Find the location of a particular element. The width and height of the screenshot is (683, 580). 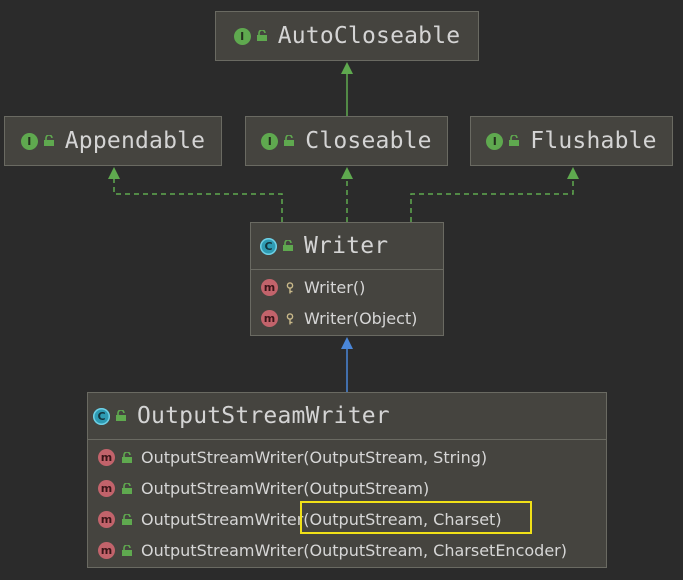

flushable-node: I Flushable is located at coordinates (571, 141).